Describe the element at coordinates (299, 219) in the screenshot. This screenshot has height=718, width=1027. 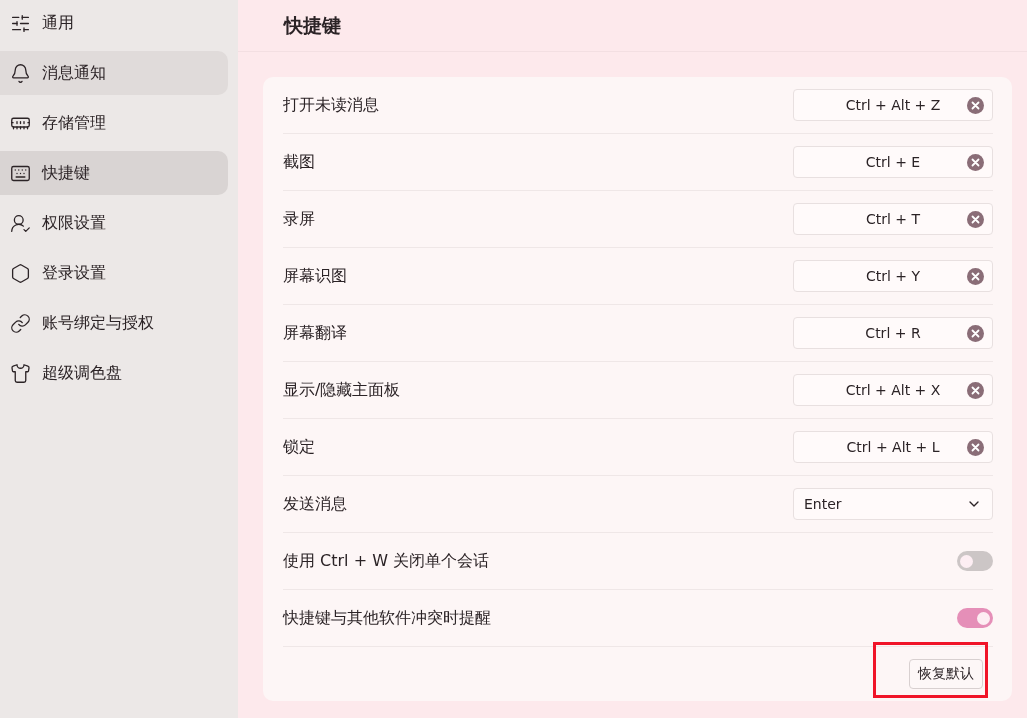
I see `setting-label: 录屏` at that location.